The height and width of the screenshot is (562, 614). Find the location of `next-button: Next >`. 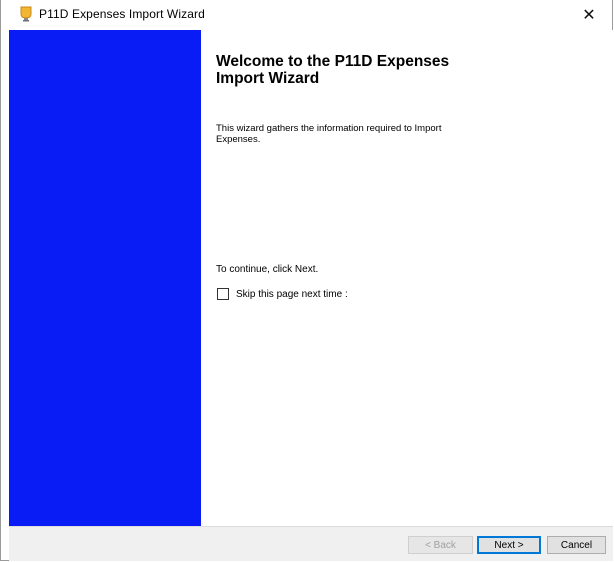

next-button: Next > is located at coordinates (509, 545).